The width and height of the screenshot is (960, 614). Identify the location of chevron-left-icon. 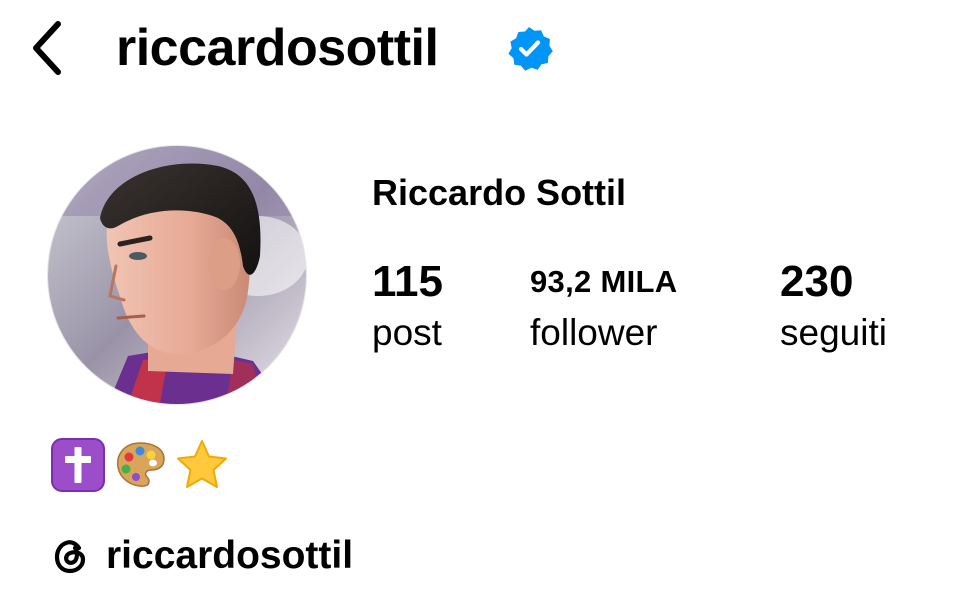
(47, 48).